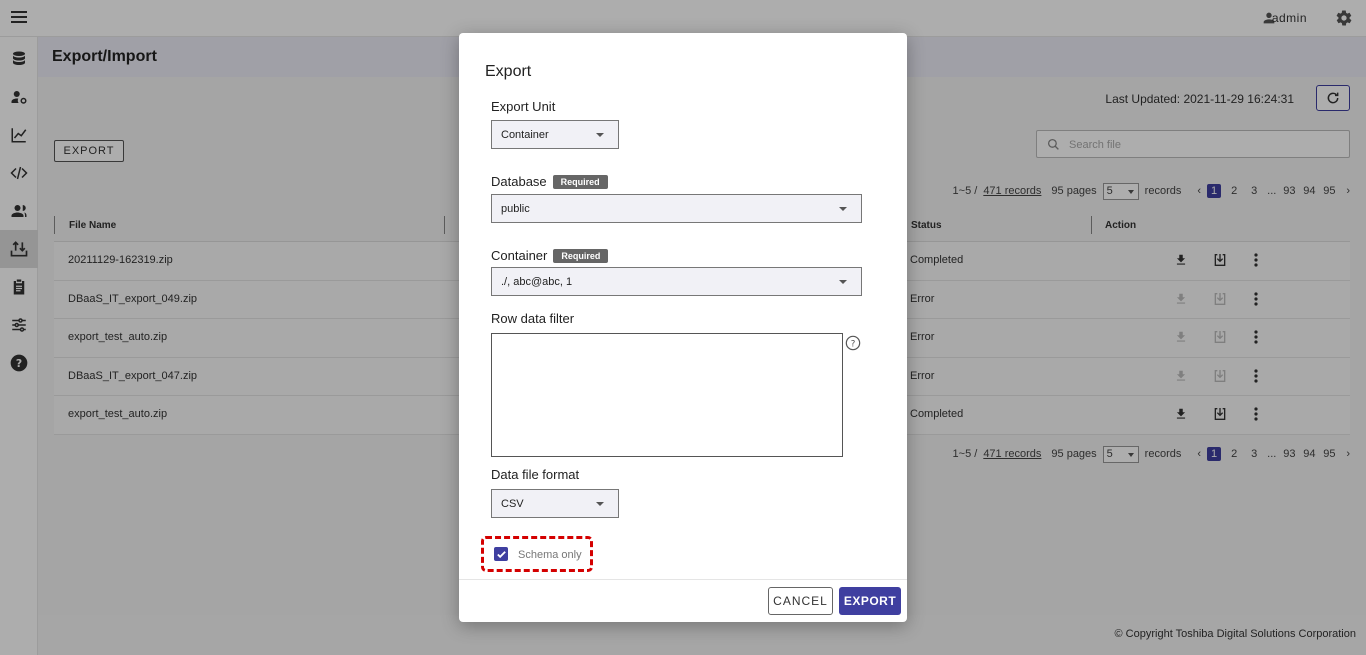  I want to click on schema-only-highlight: Schema only, so click(537, 554).